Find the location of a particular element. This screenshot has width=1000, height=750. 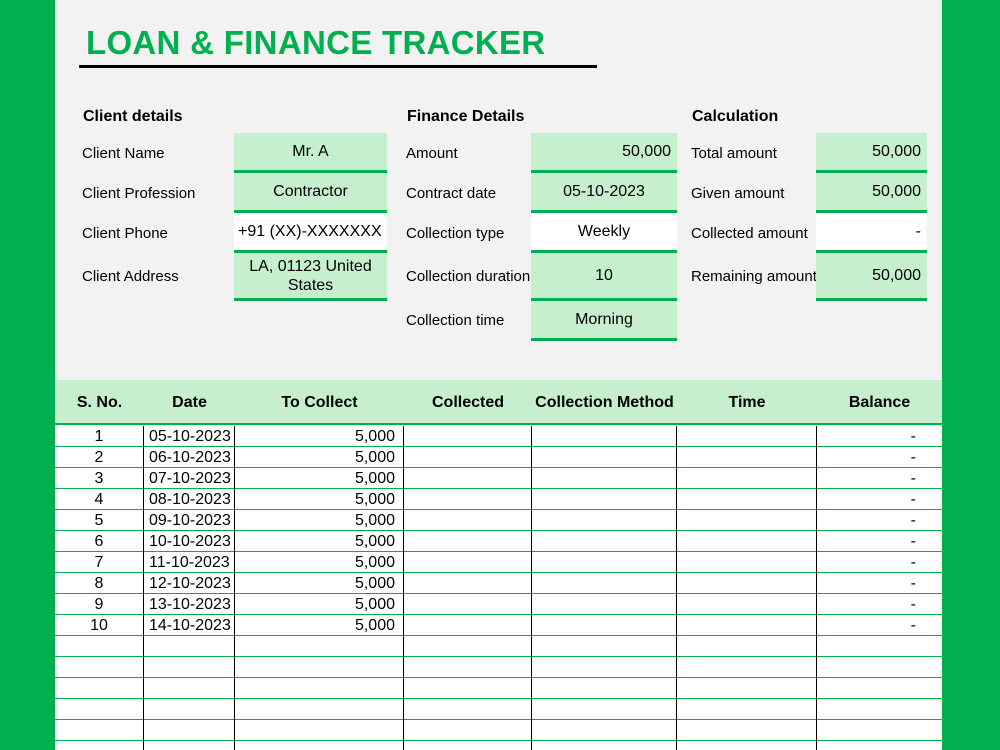

client-address-cell: LA, 01123 United States is located at coordinates (310, 277).